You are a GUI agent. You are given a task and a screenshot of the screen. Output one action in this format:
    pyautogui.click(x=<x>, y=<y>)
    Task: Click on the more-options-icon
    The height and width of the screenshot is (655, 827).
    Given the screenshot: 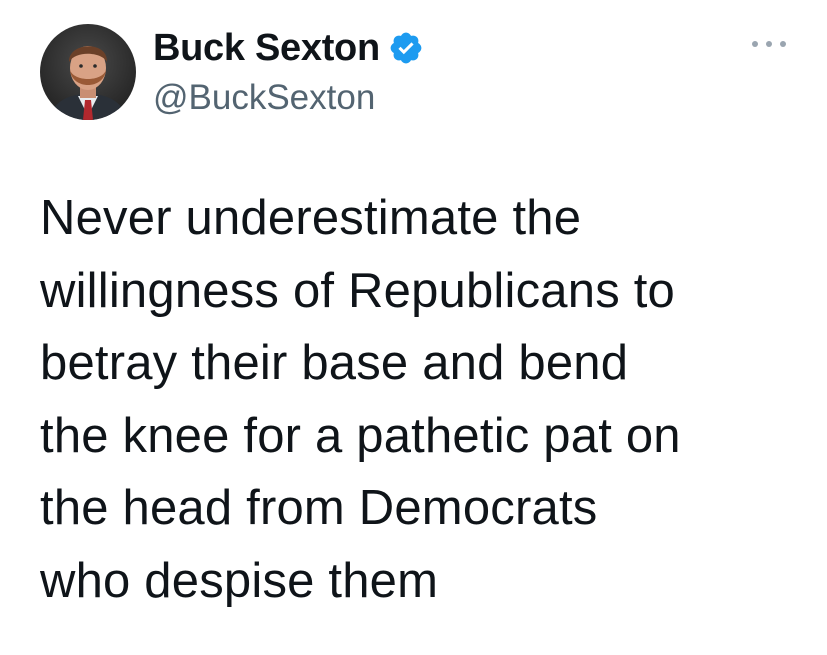 What is the action you would take?
    pyautogui.click(x=769, y=44)
    